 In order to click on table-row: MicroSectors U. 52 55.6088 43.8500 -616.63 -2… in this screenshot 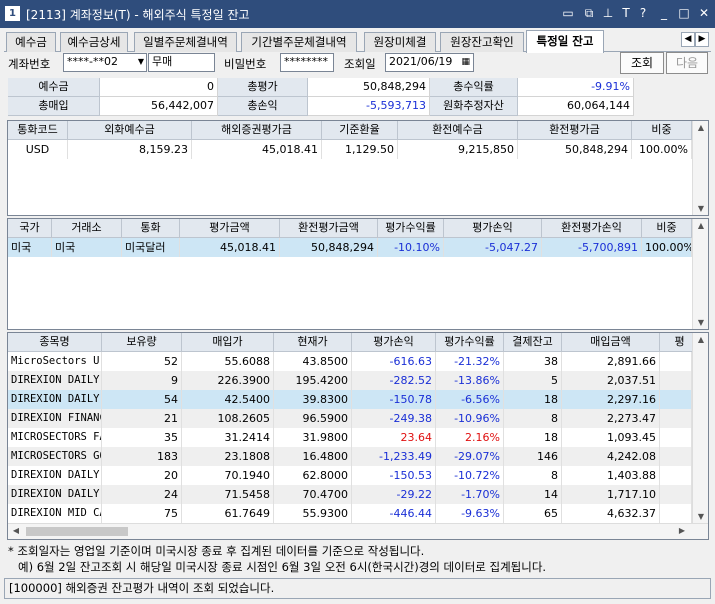, I will do `click(358, 361)`.